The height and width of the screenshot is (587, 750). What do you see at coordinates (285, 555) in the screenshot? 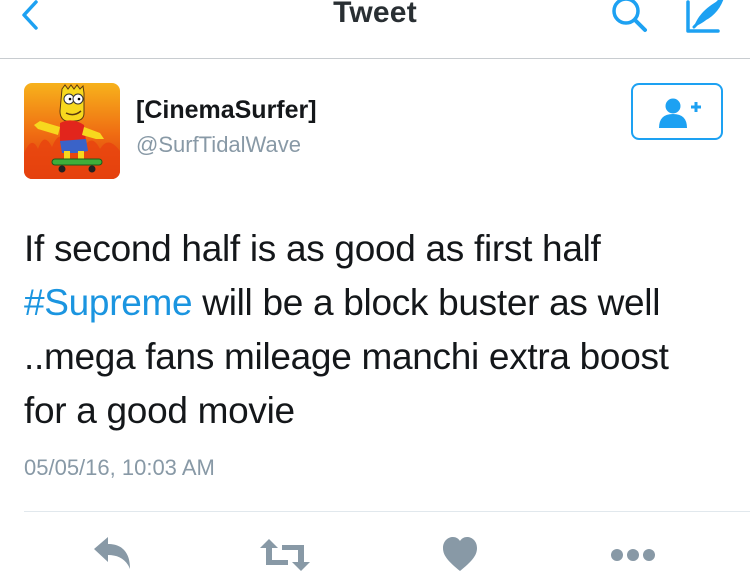
I see `retweet-icon` at bounding box center [285, 555].